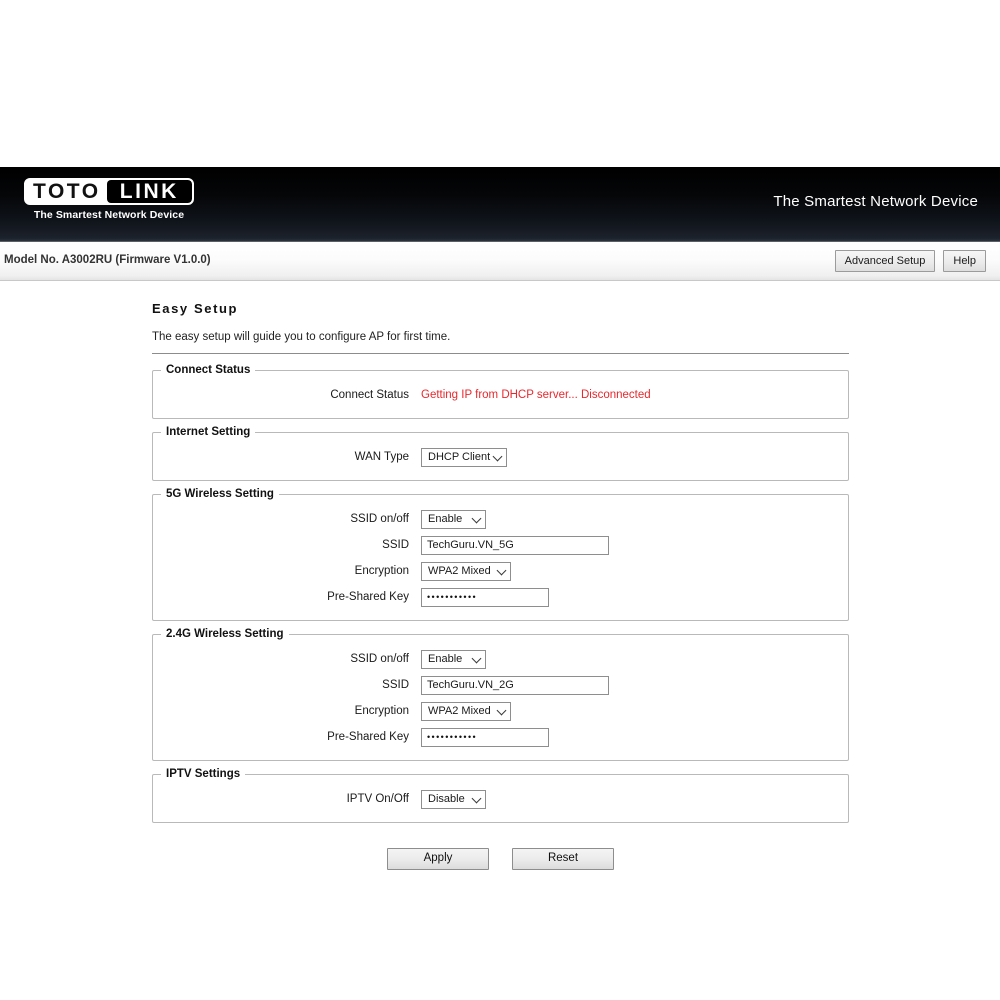 Image resolution: width=1000 pixels, height=1000 pixels. I want to click on ssid-onoff-select-5g: Enable, so click(453, 519).